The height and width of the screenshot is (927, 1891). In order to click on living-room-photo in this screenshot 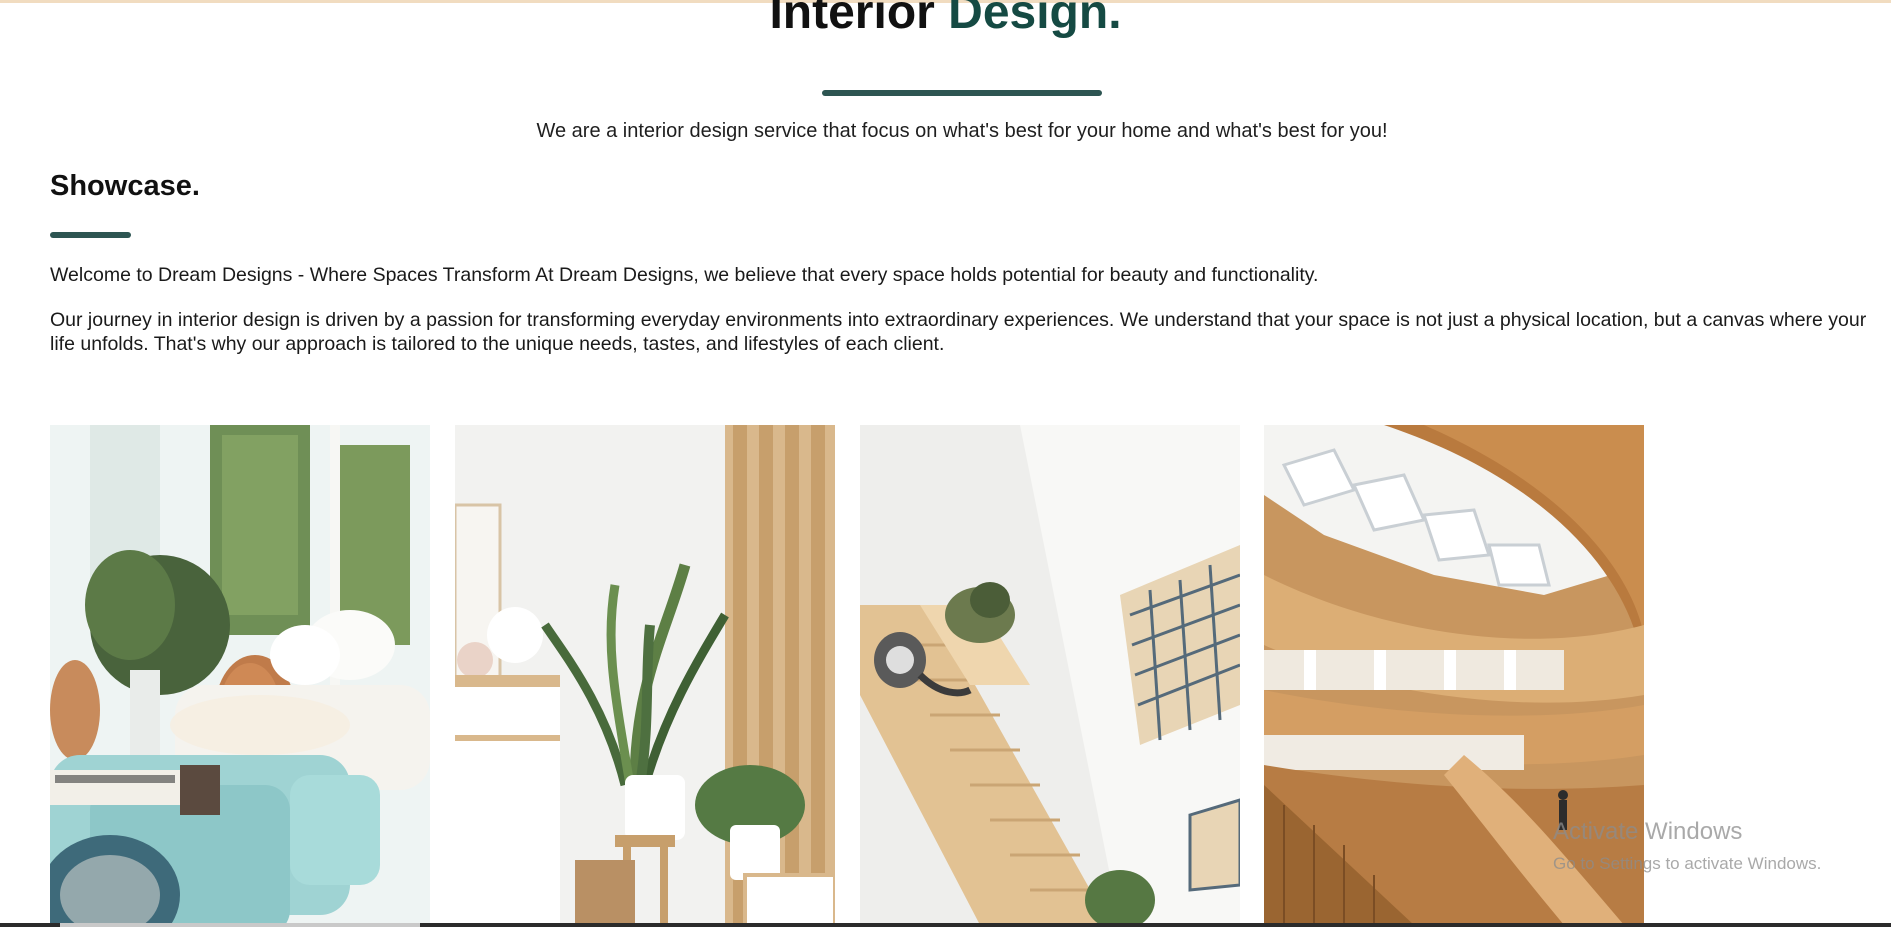, I will do `click(240, 675)`.